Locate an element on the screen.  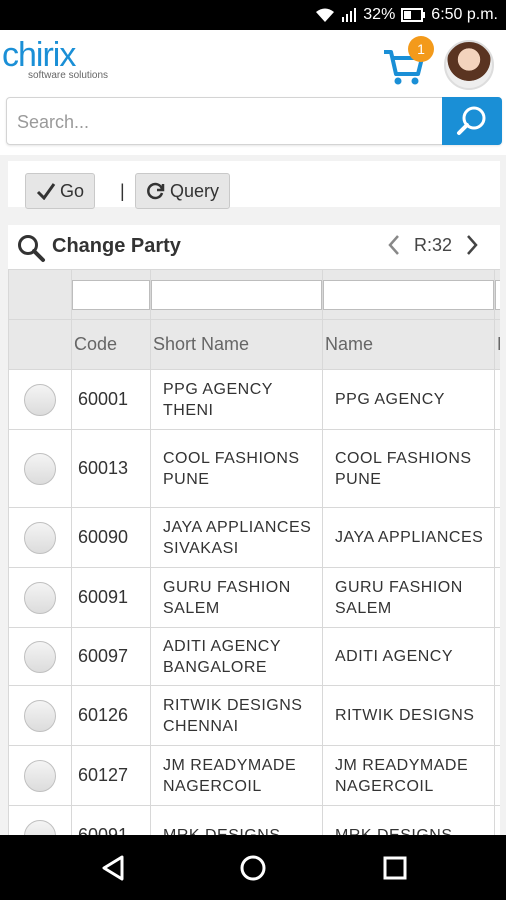
query-button-label: Query is located at coordinates (195, 190).